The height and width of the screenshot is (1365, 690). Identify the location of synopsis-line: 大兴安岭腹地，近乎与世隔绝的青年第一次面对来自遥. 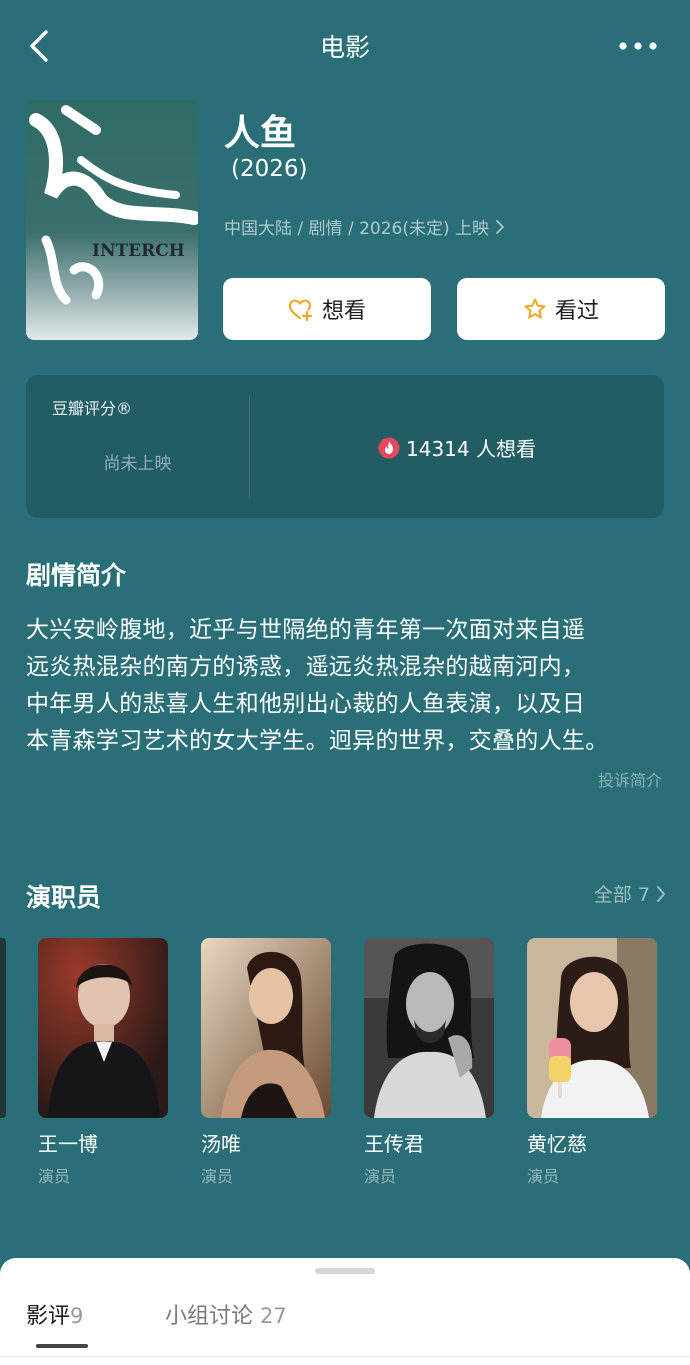
(306, 630).